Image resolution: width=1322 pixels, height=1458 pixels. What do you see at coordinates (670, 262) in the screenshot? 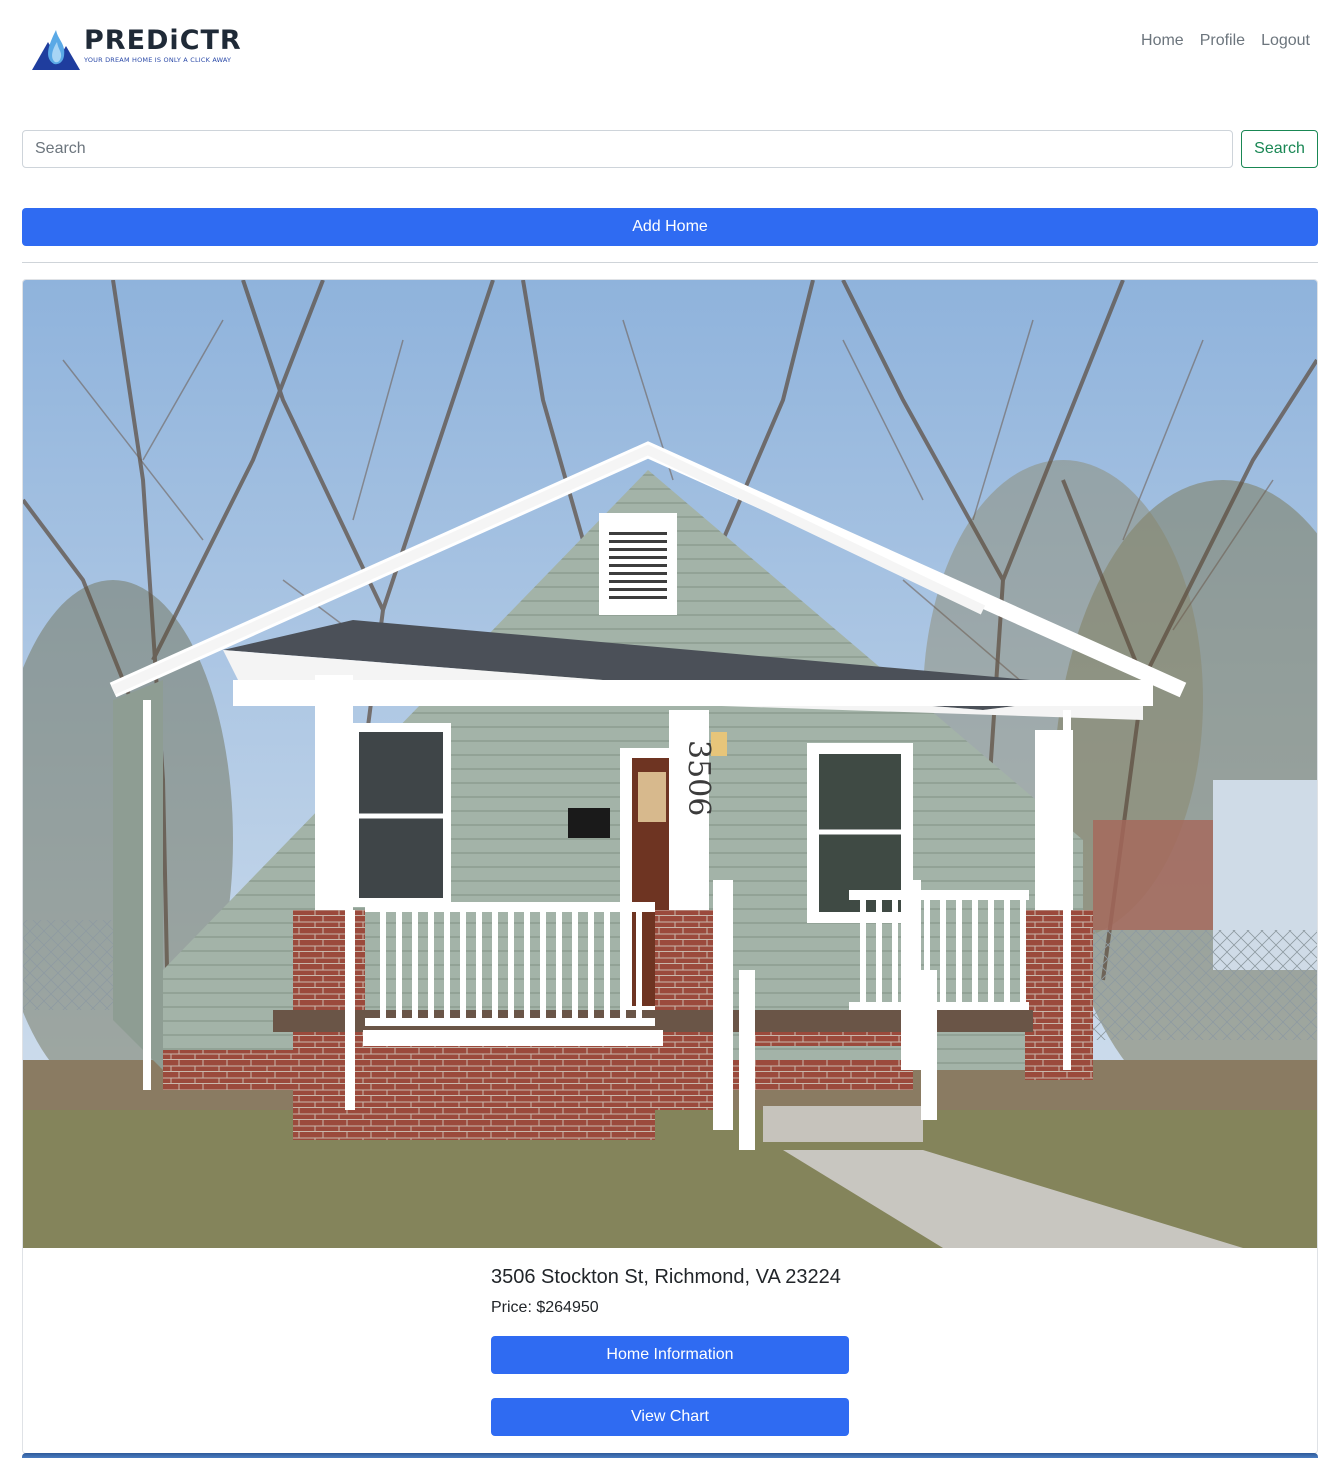
I see `divider` at bounding box center [670, 262].